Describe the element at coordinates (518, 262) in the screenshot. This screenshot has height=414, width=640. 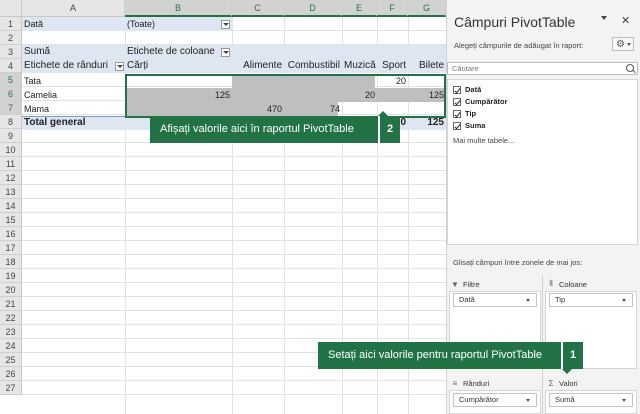
I see `drag-fields-label: Glisați câmpuri între zonele de mai jos:` at that location.